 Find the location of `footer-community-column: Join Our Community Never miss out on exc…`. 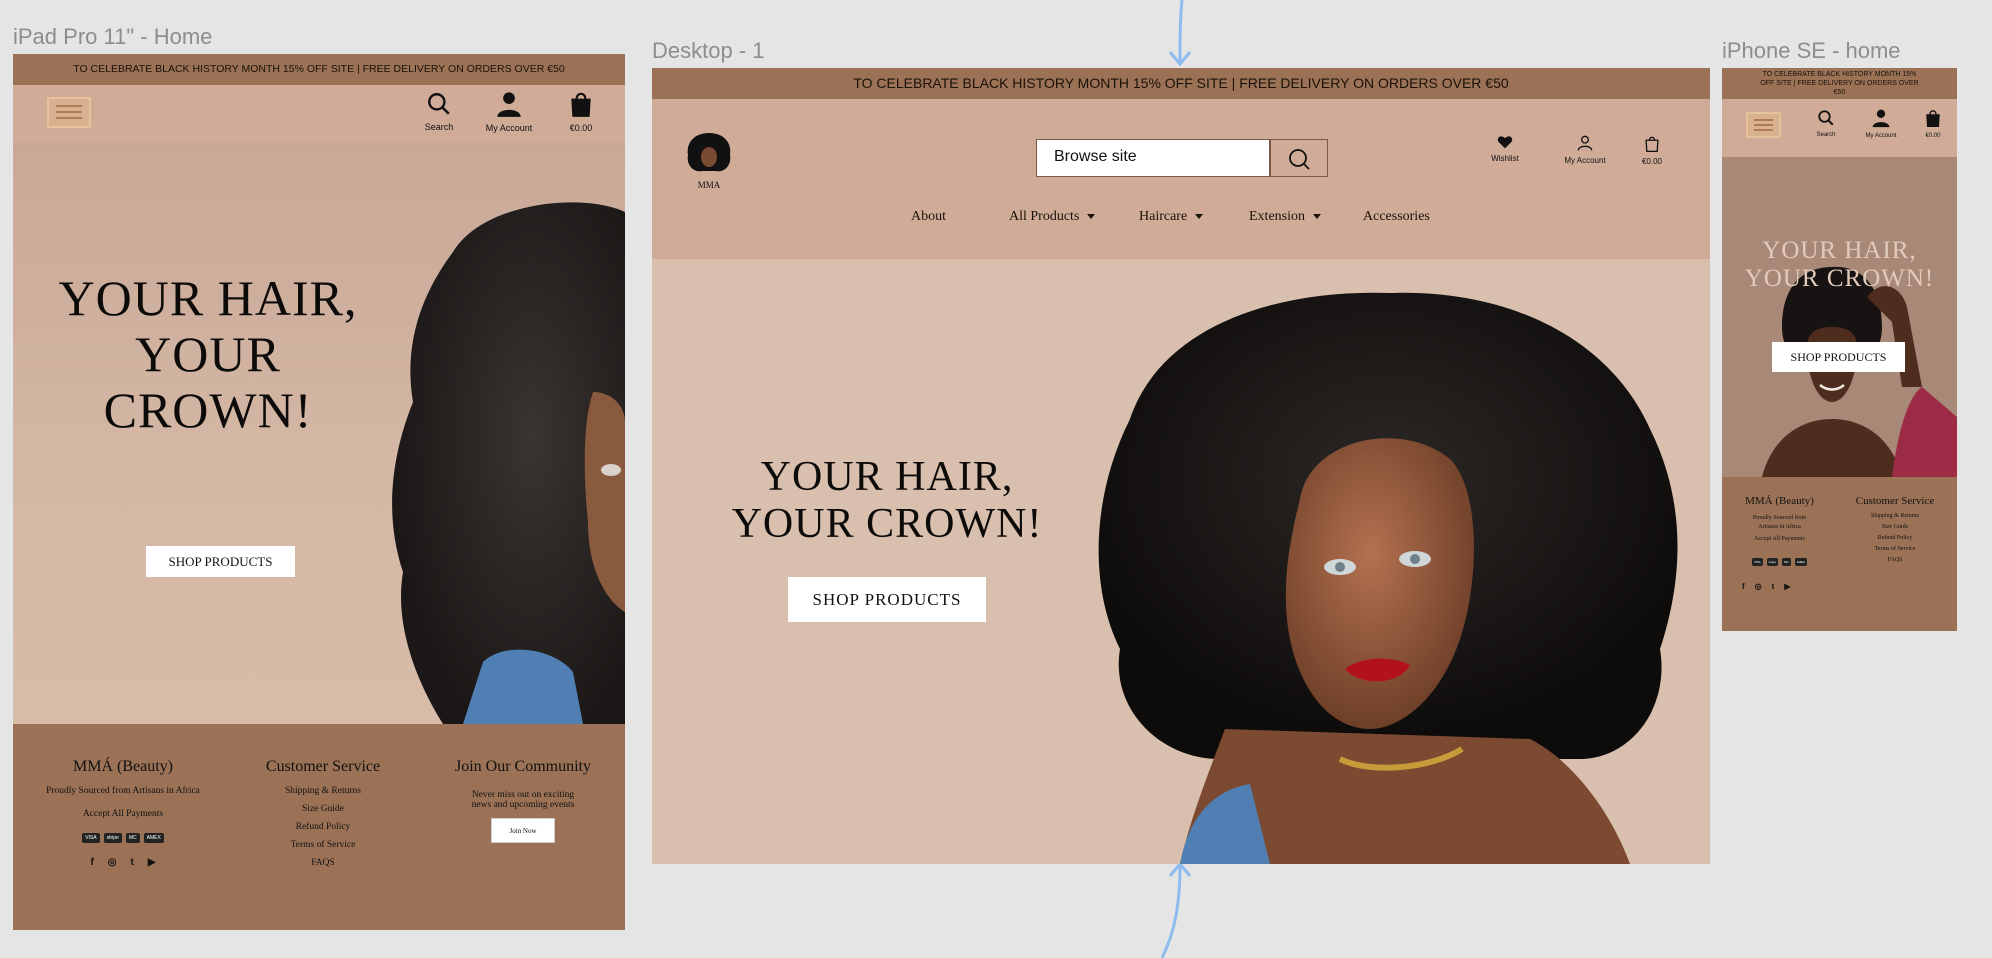

footer-community-column: Join Our Community Never miss out on exc… is located at coordinates (523, 800).